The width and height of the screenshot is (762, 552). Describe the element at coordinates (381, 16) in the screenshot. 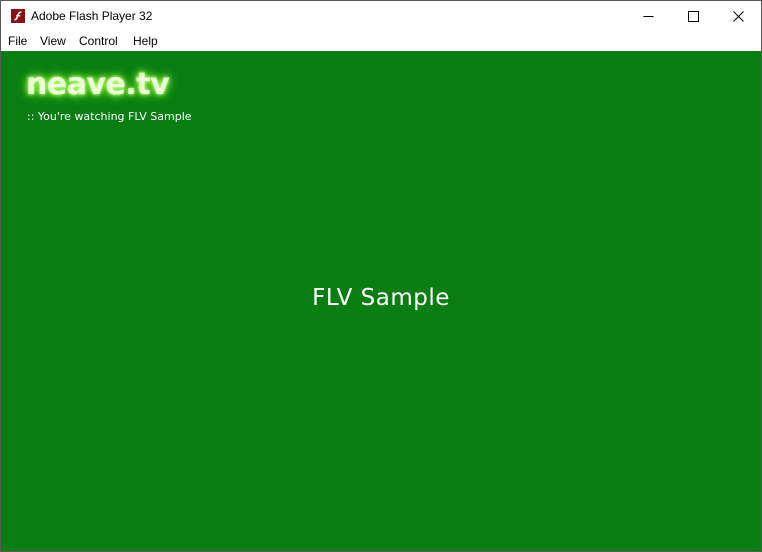

I see `title-bar: Adobe Flash Player 32` at that location.